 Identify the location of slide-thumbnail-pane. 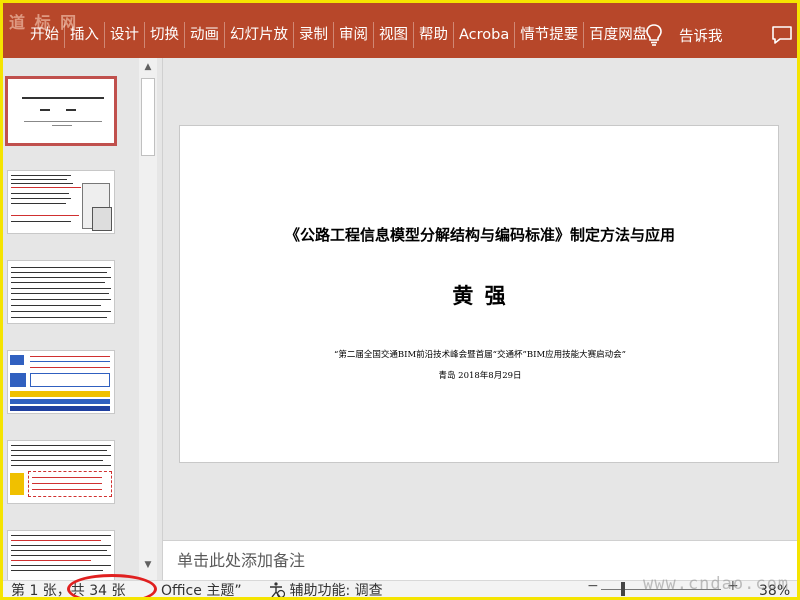
(70, 326).